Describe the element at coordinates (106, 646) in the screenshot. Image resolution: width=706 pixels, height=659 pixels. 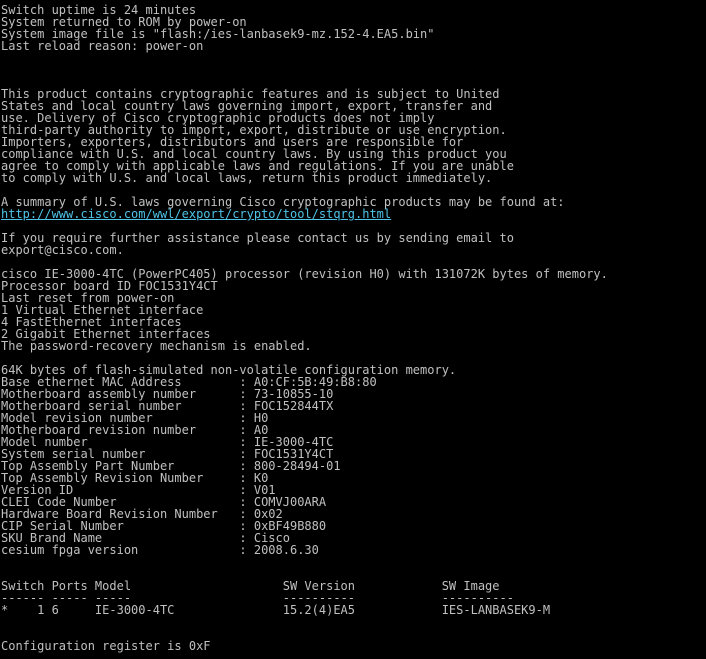
I see `config-register-line: Configuration register is 0xF` at that location.